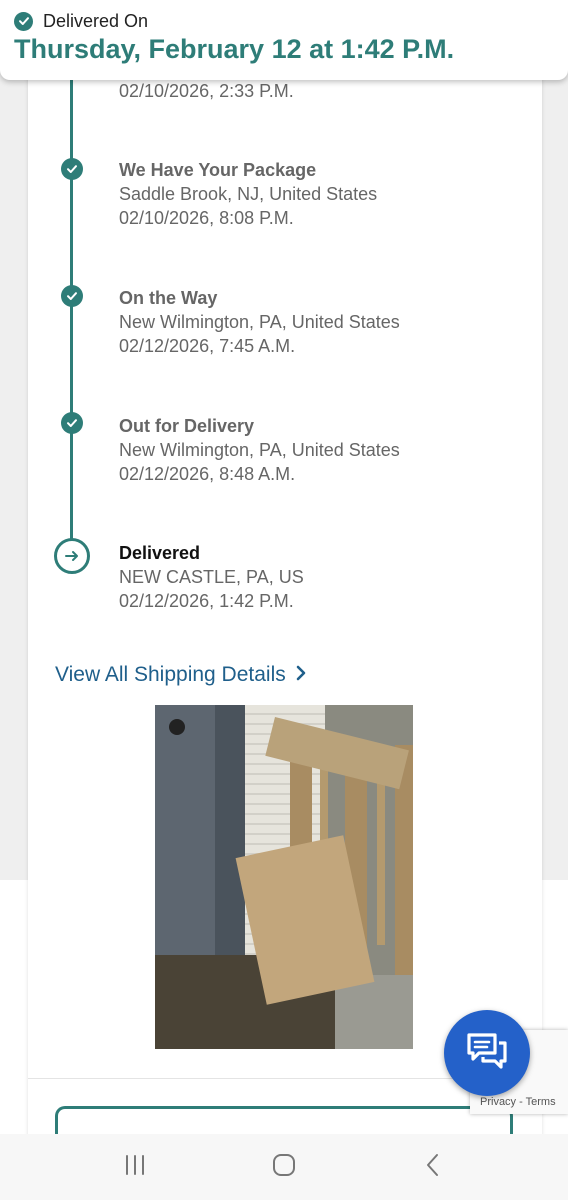 The height and width of the screenshot is (1200, 568). Describe the element at coordinates (168, 298) in the screenshot. I see `event-title: On the Way` at that location.